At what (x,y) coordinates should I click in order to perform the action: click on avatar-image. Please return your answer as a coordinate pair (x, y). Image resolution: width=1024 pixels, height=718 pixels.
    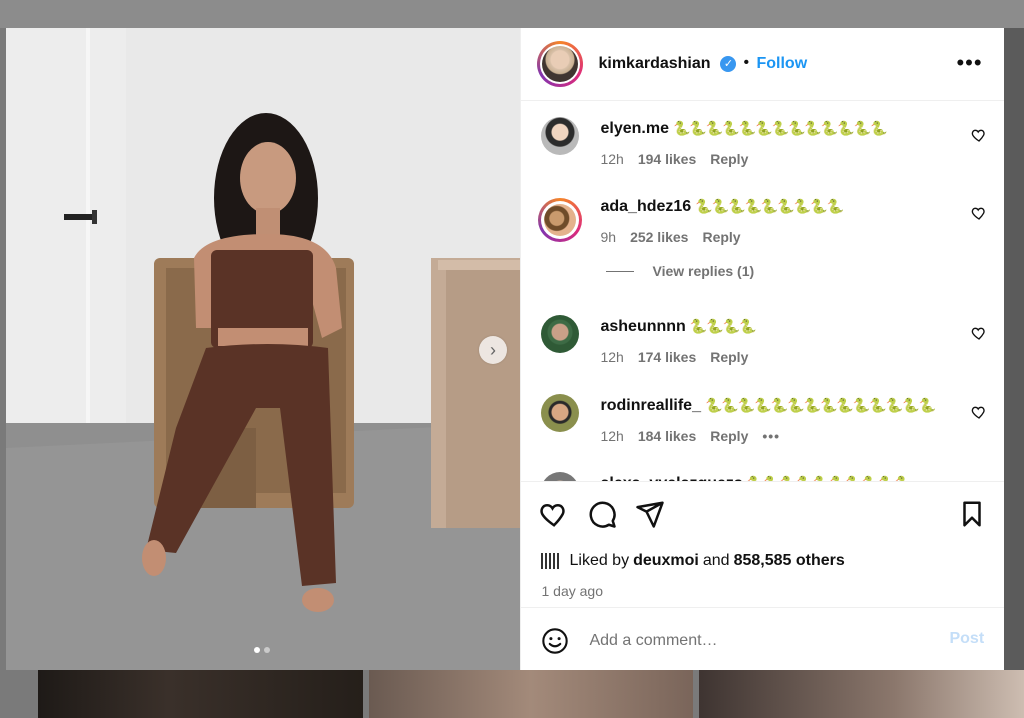
    Looking at the image, I should click on (560, 220).